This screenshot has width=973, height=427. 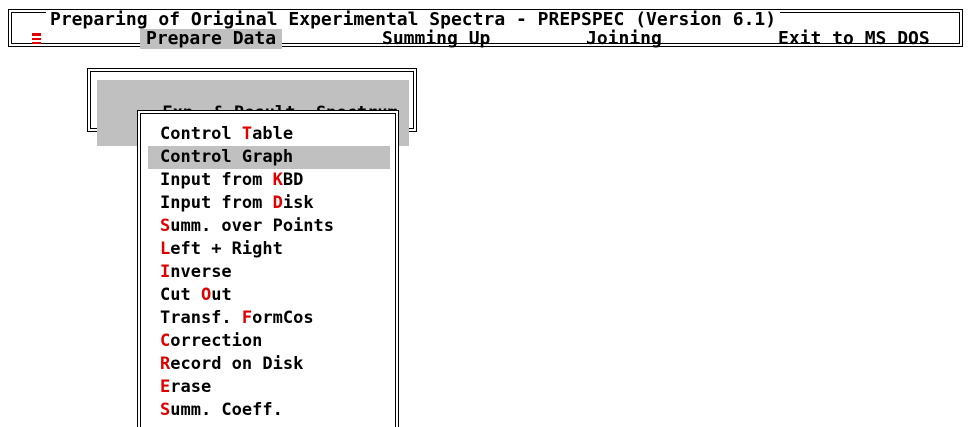 I want to click on menu-item-inverse: Inverse, so click(x=269, y=272).